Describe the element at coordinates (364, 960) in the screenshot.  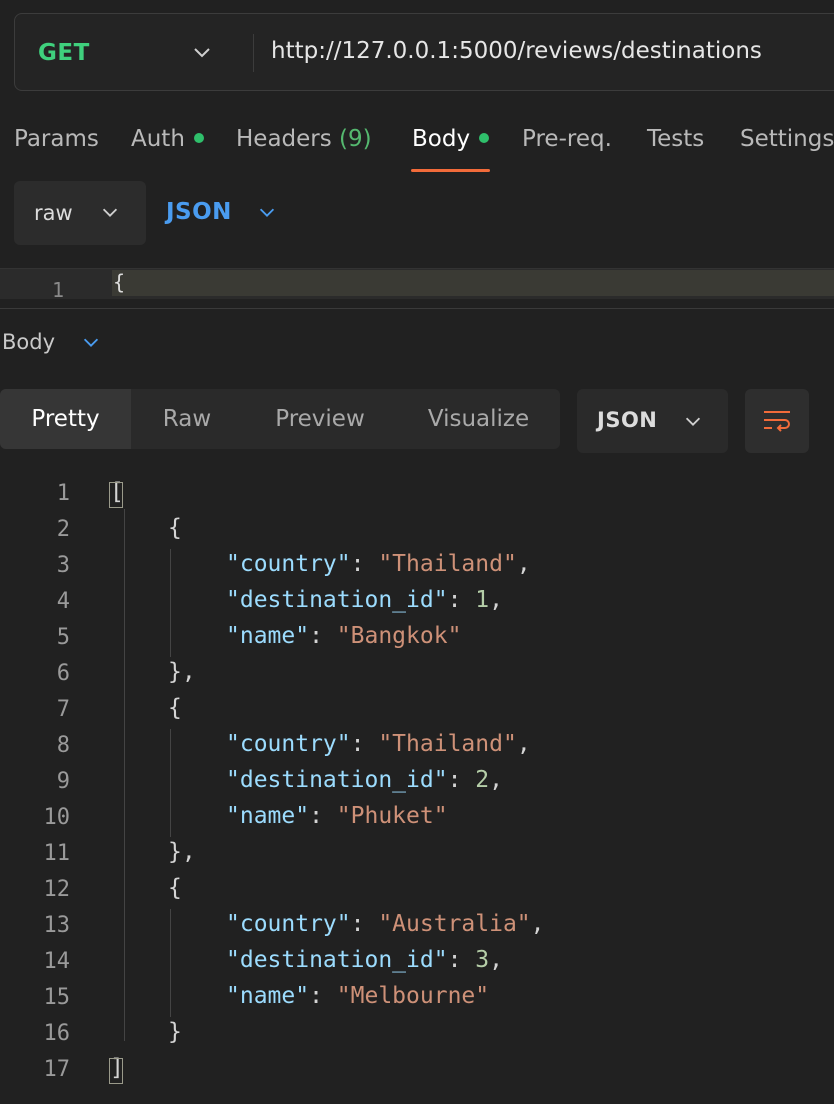
I see `code-line: "destination_id": 3,` at that location.